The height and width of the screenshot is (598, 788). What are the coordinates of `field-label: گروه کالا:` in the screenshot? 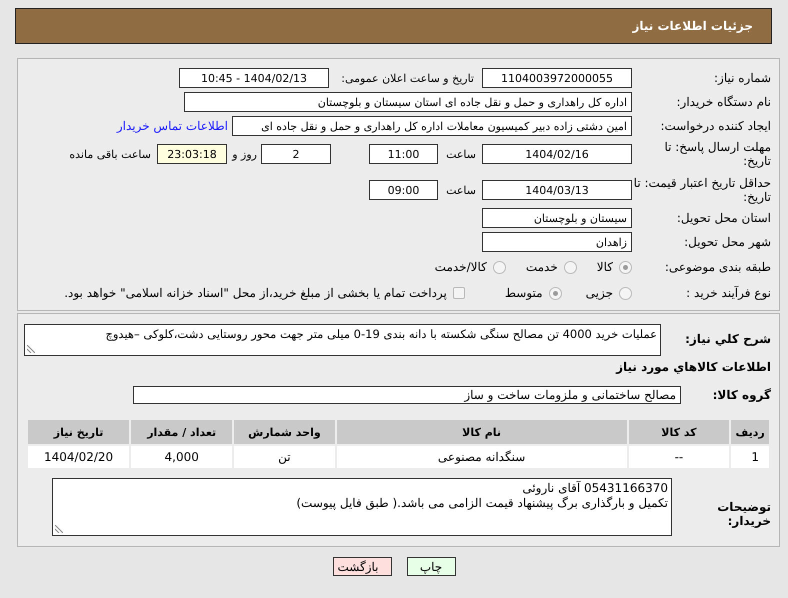 It's located at (742, 395).